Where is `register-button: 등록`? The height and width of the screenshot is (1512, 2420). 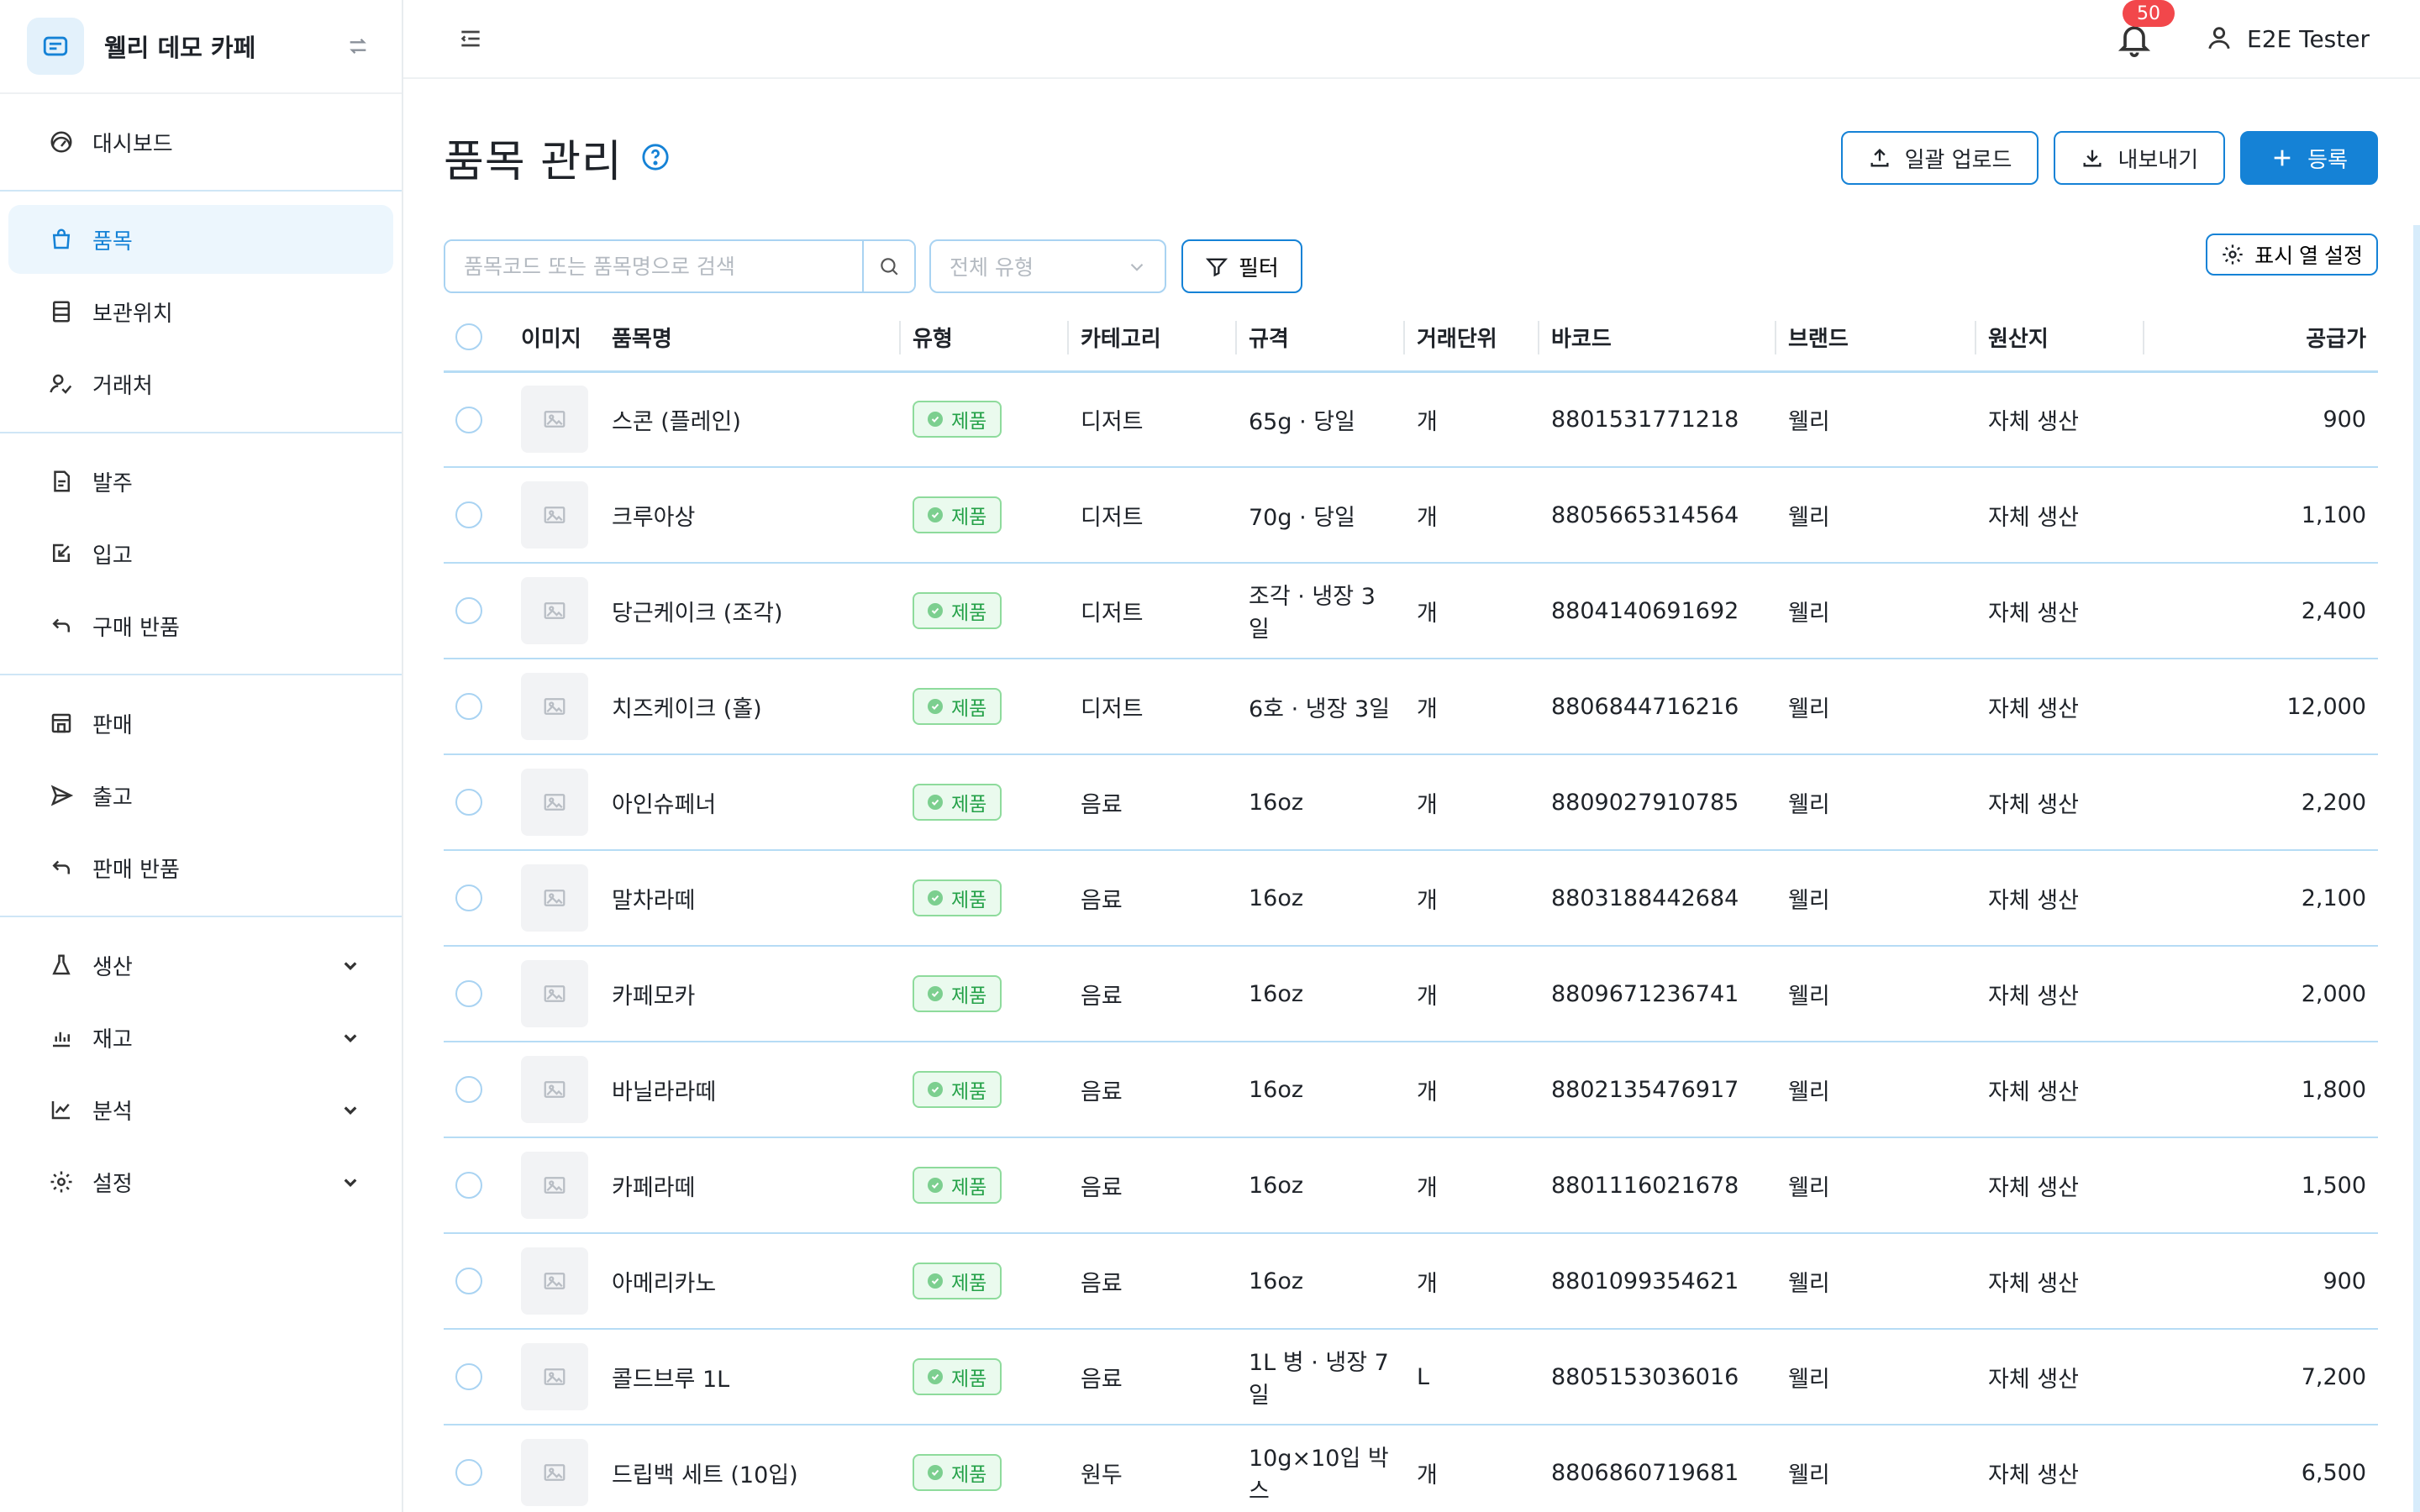 register-button: 등록 is located at coordinates (2309, 158).